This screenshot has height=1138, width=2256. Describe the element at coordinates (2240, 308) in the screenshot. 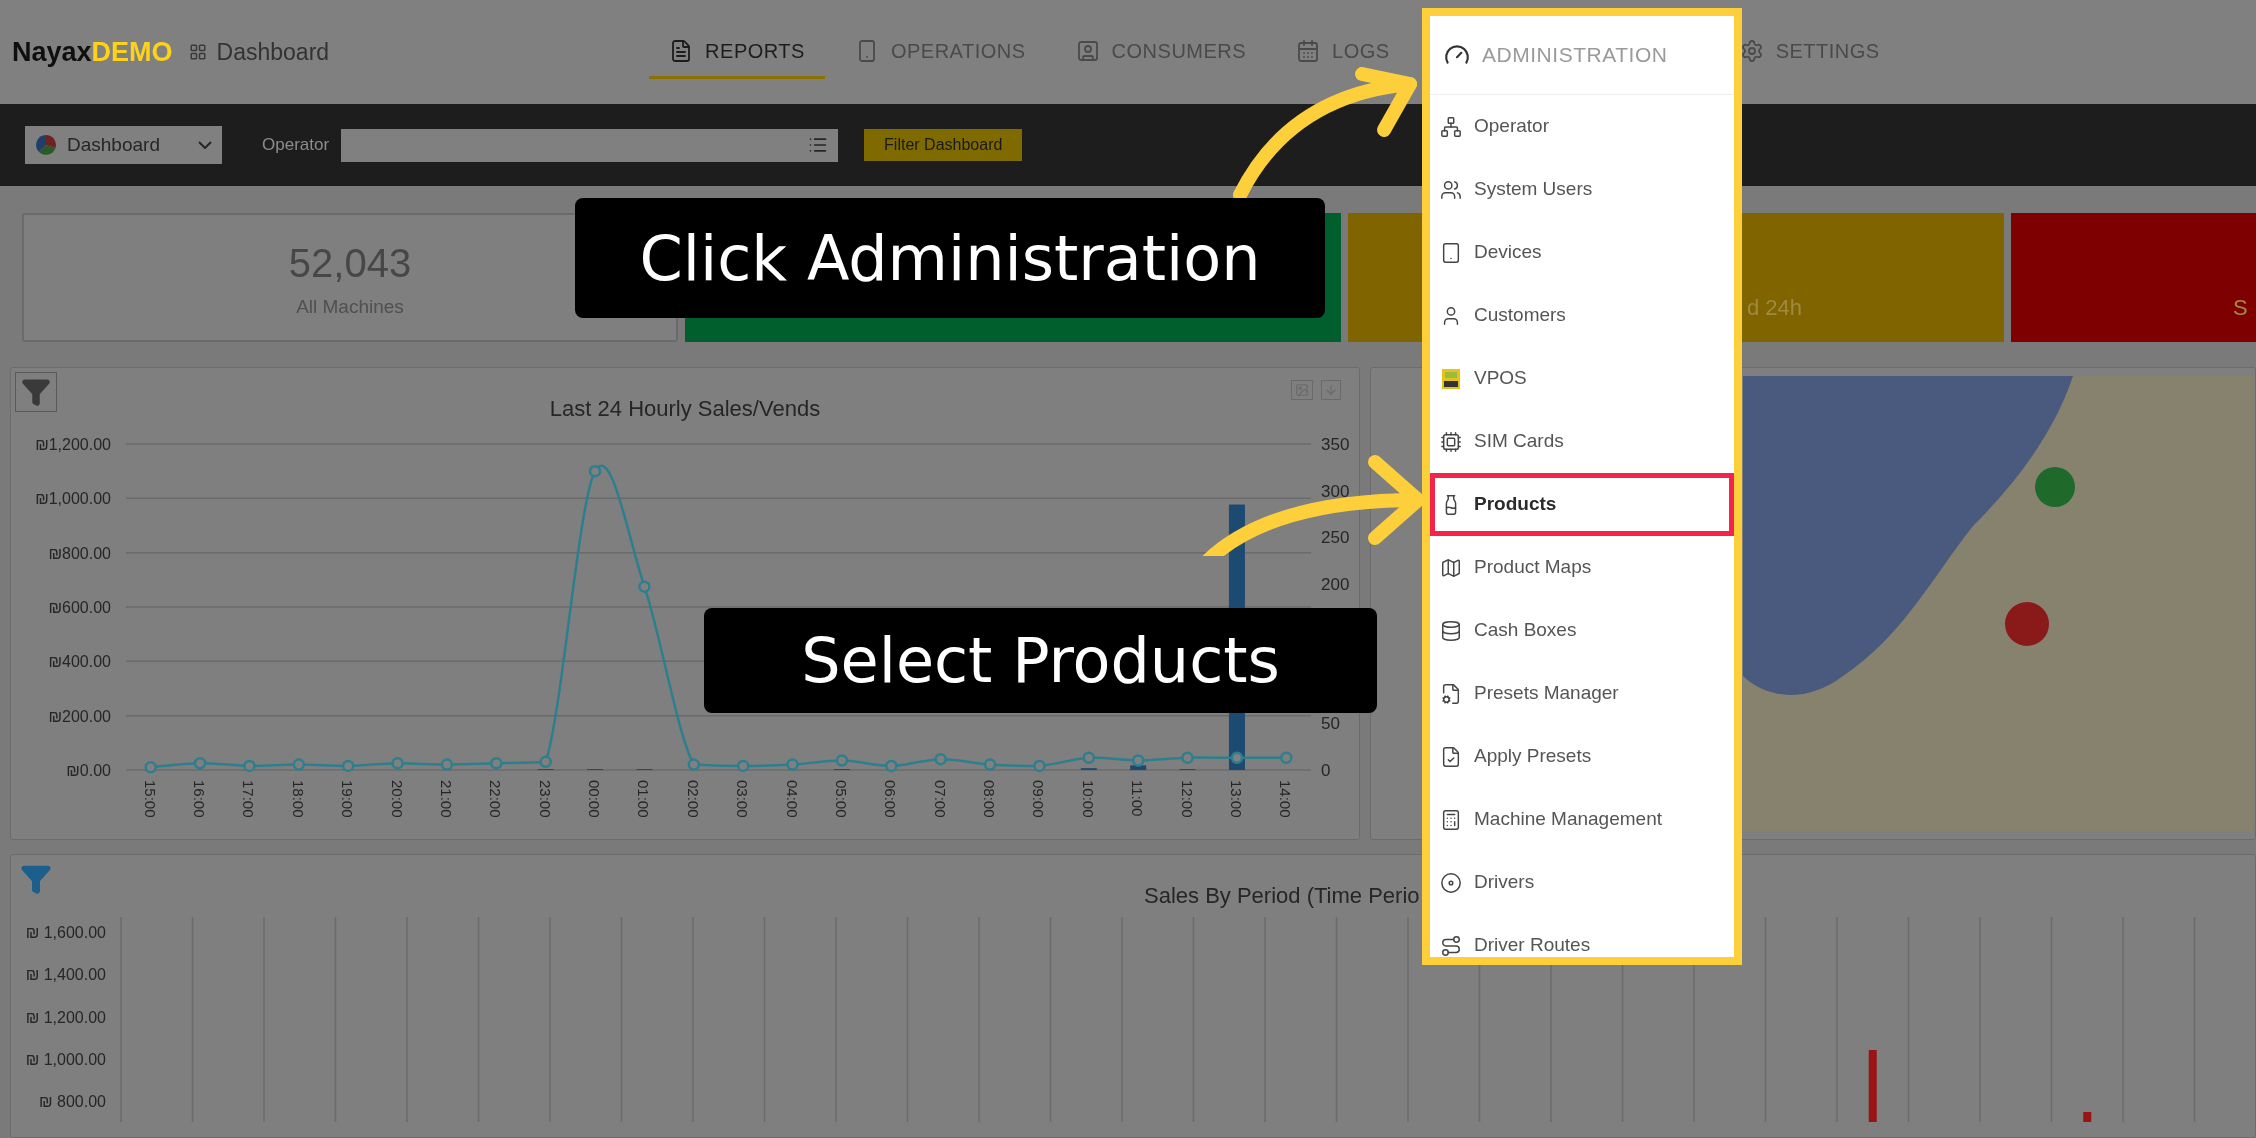

I see `stat-label: S` at that location.